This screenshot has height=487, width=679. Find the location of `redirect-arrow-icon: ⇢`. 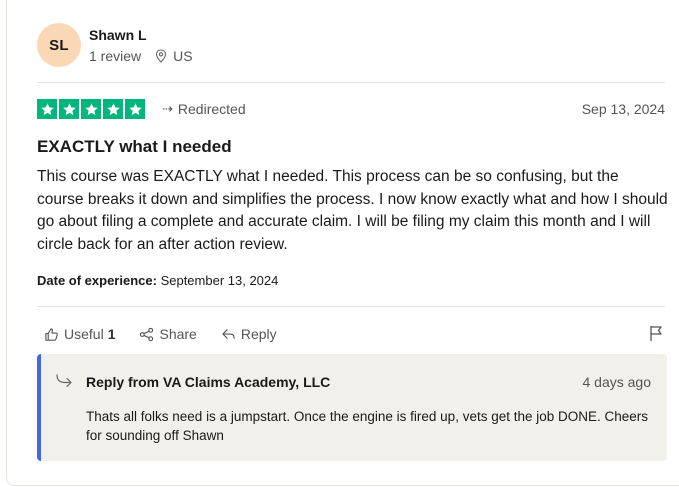

redirect-arrow-icon: ⇢ is located at coordinates (167, 108).